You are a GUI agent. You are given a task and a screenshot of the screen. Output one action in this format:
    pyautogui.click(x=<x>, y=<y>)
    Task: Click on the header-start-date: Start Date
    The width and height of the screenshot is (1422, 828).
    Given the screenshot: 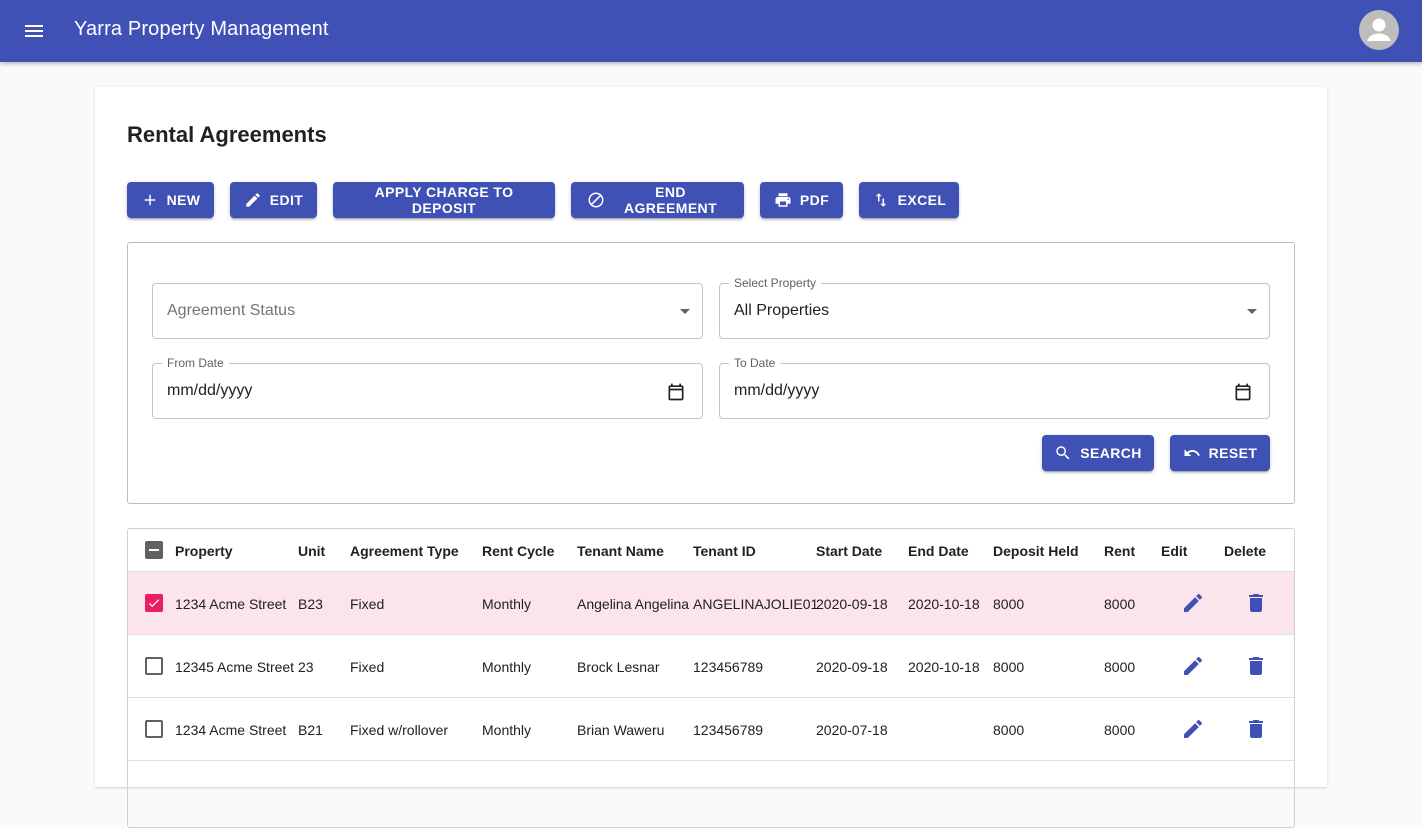 What is the action you would take?
    pyautogui.click(x=849, y=551)
    